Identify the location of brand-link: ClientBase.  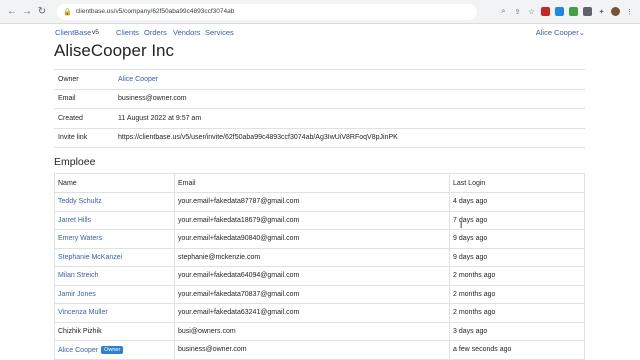
(73, 32).